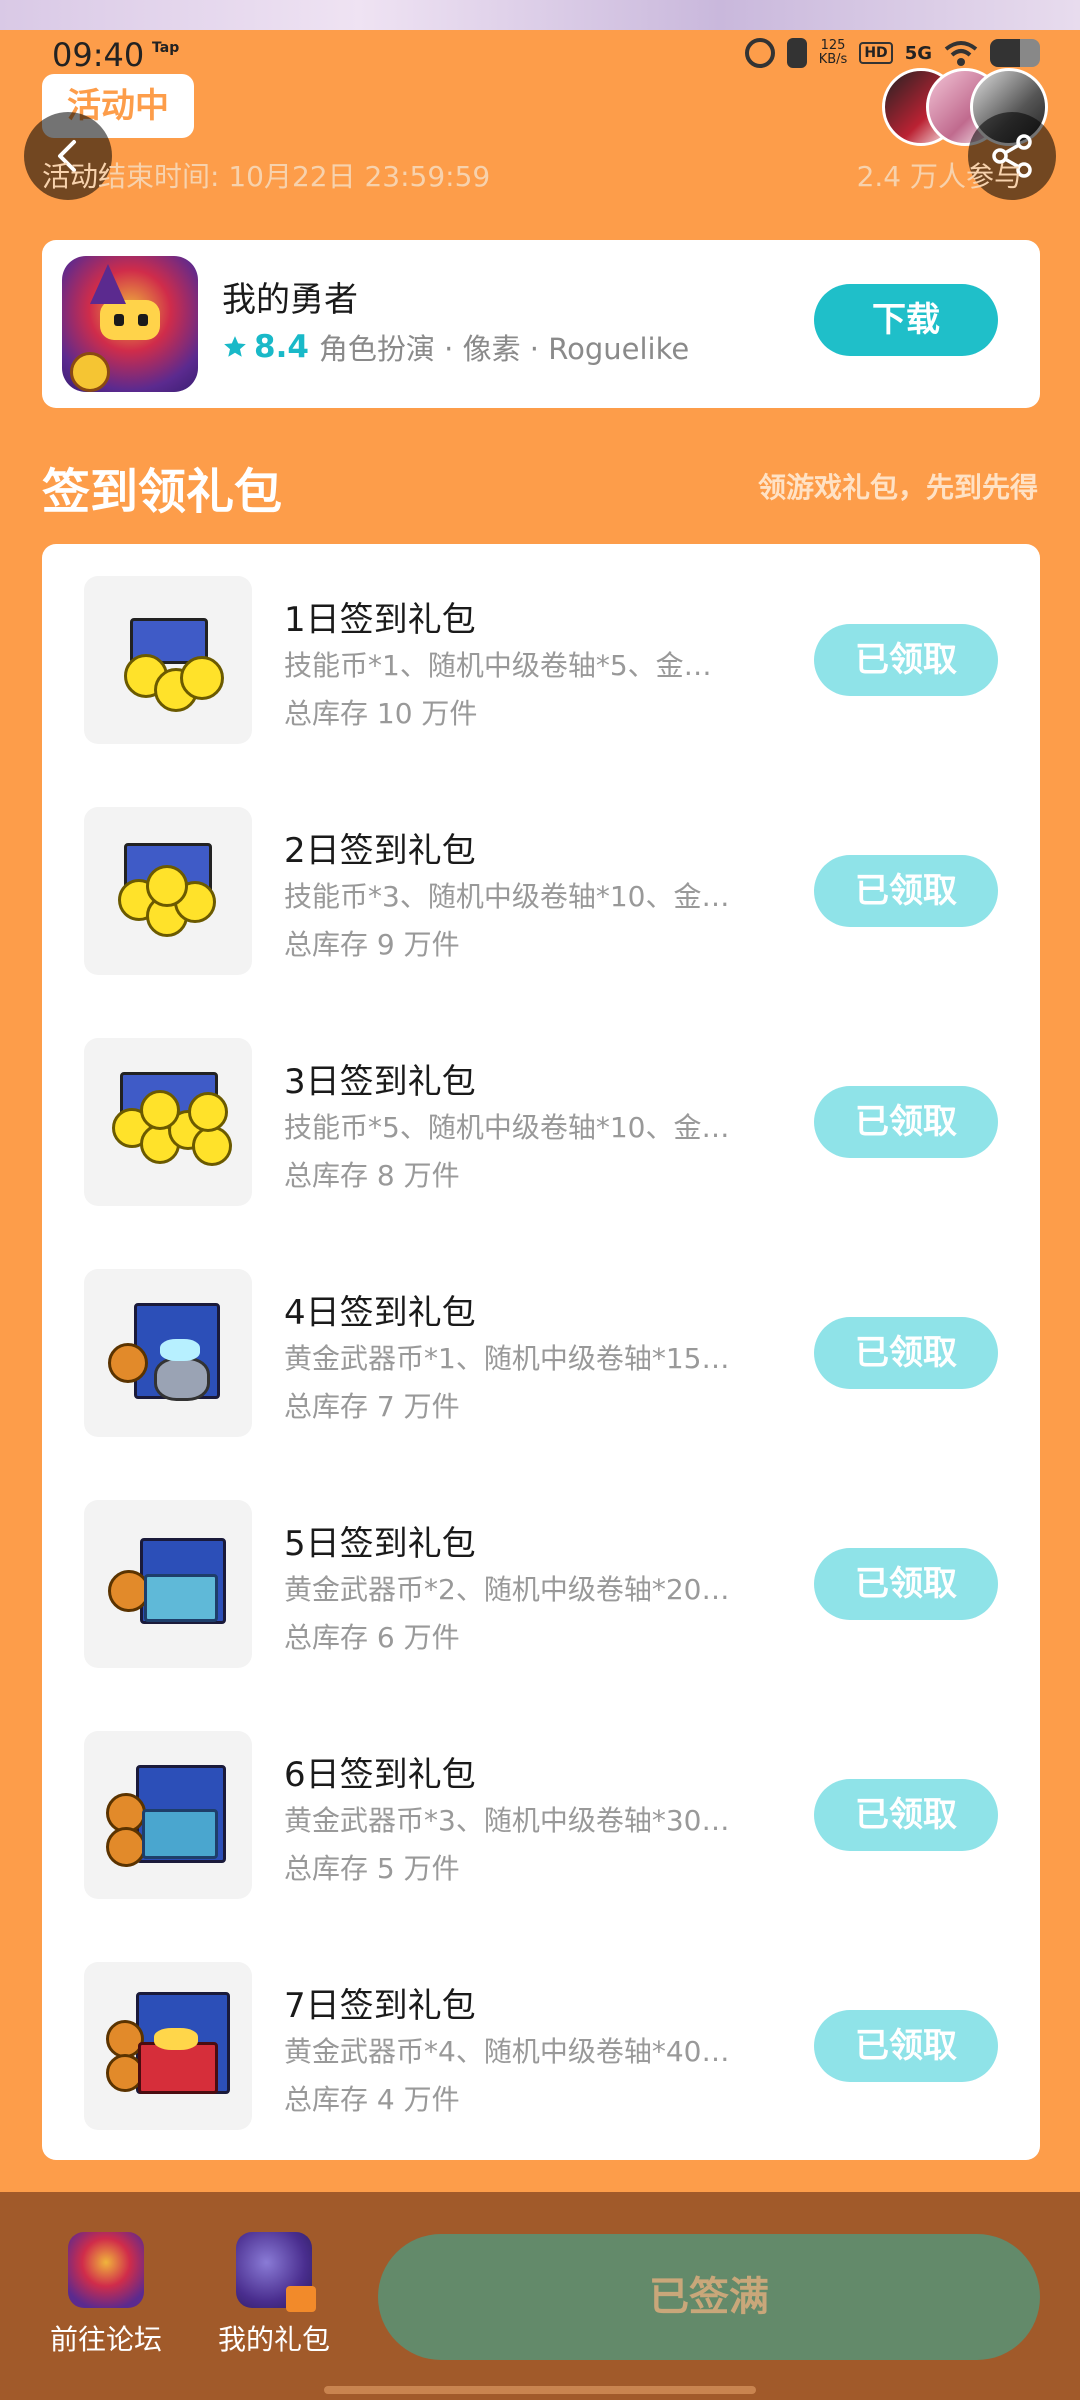 This screenshot has height=2400, width=1080. I want to click on gift-row-day-6: 6日签到礼包 黄金武器币*3、随机中级卷轴*30… 总库存 5 万件 已领取, so click(541, 1814).